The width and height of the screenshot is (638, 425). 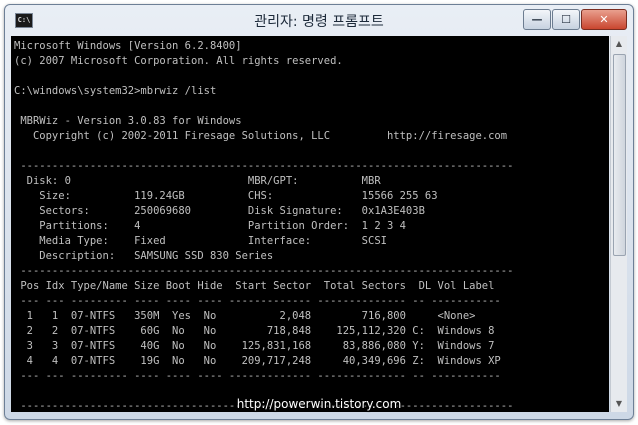 What do you see at coordinates (128, 46) in the screenshot?
I see `console-line: Microsoft Windows [Version 6.2.8400]` at bounding box center [128, 46].